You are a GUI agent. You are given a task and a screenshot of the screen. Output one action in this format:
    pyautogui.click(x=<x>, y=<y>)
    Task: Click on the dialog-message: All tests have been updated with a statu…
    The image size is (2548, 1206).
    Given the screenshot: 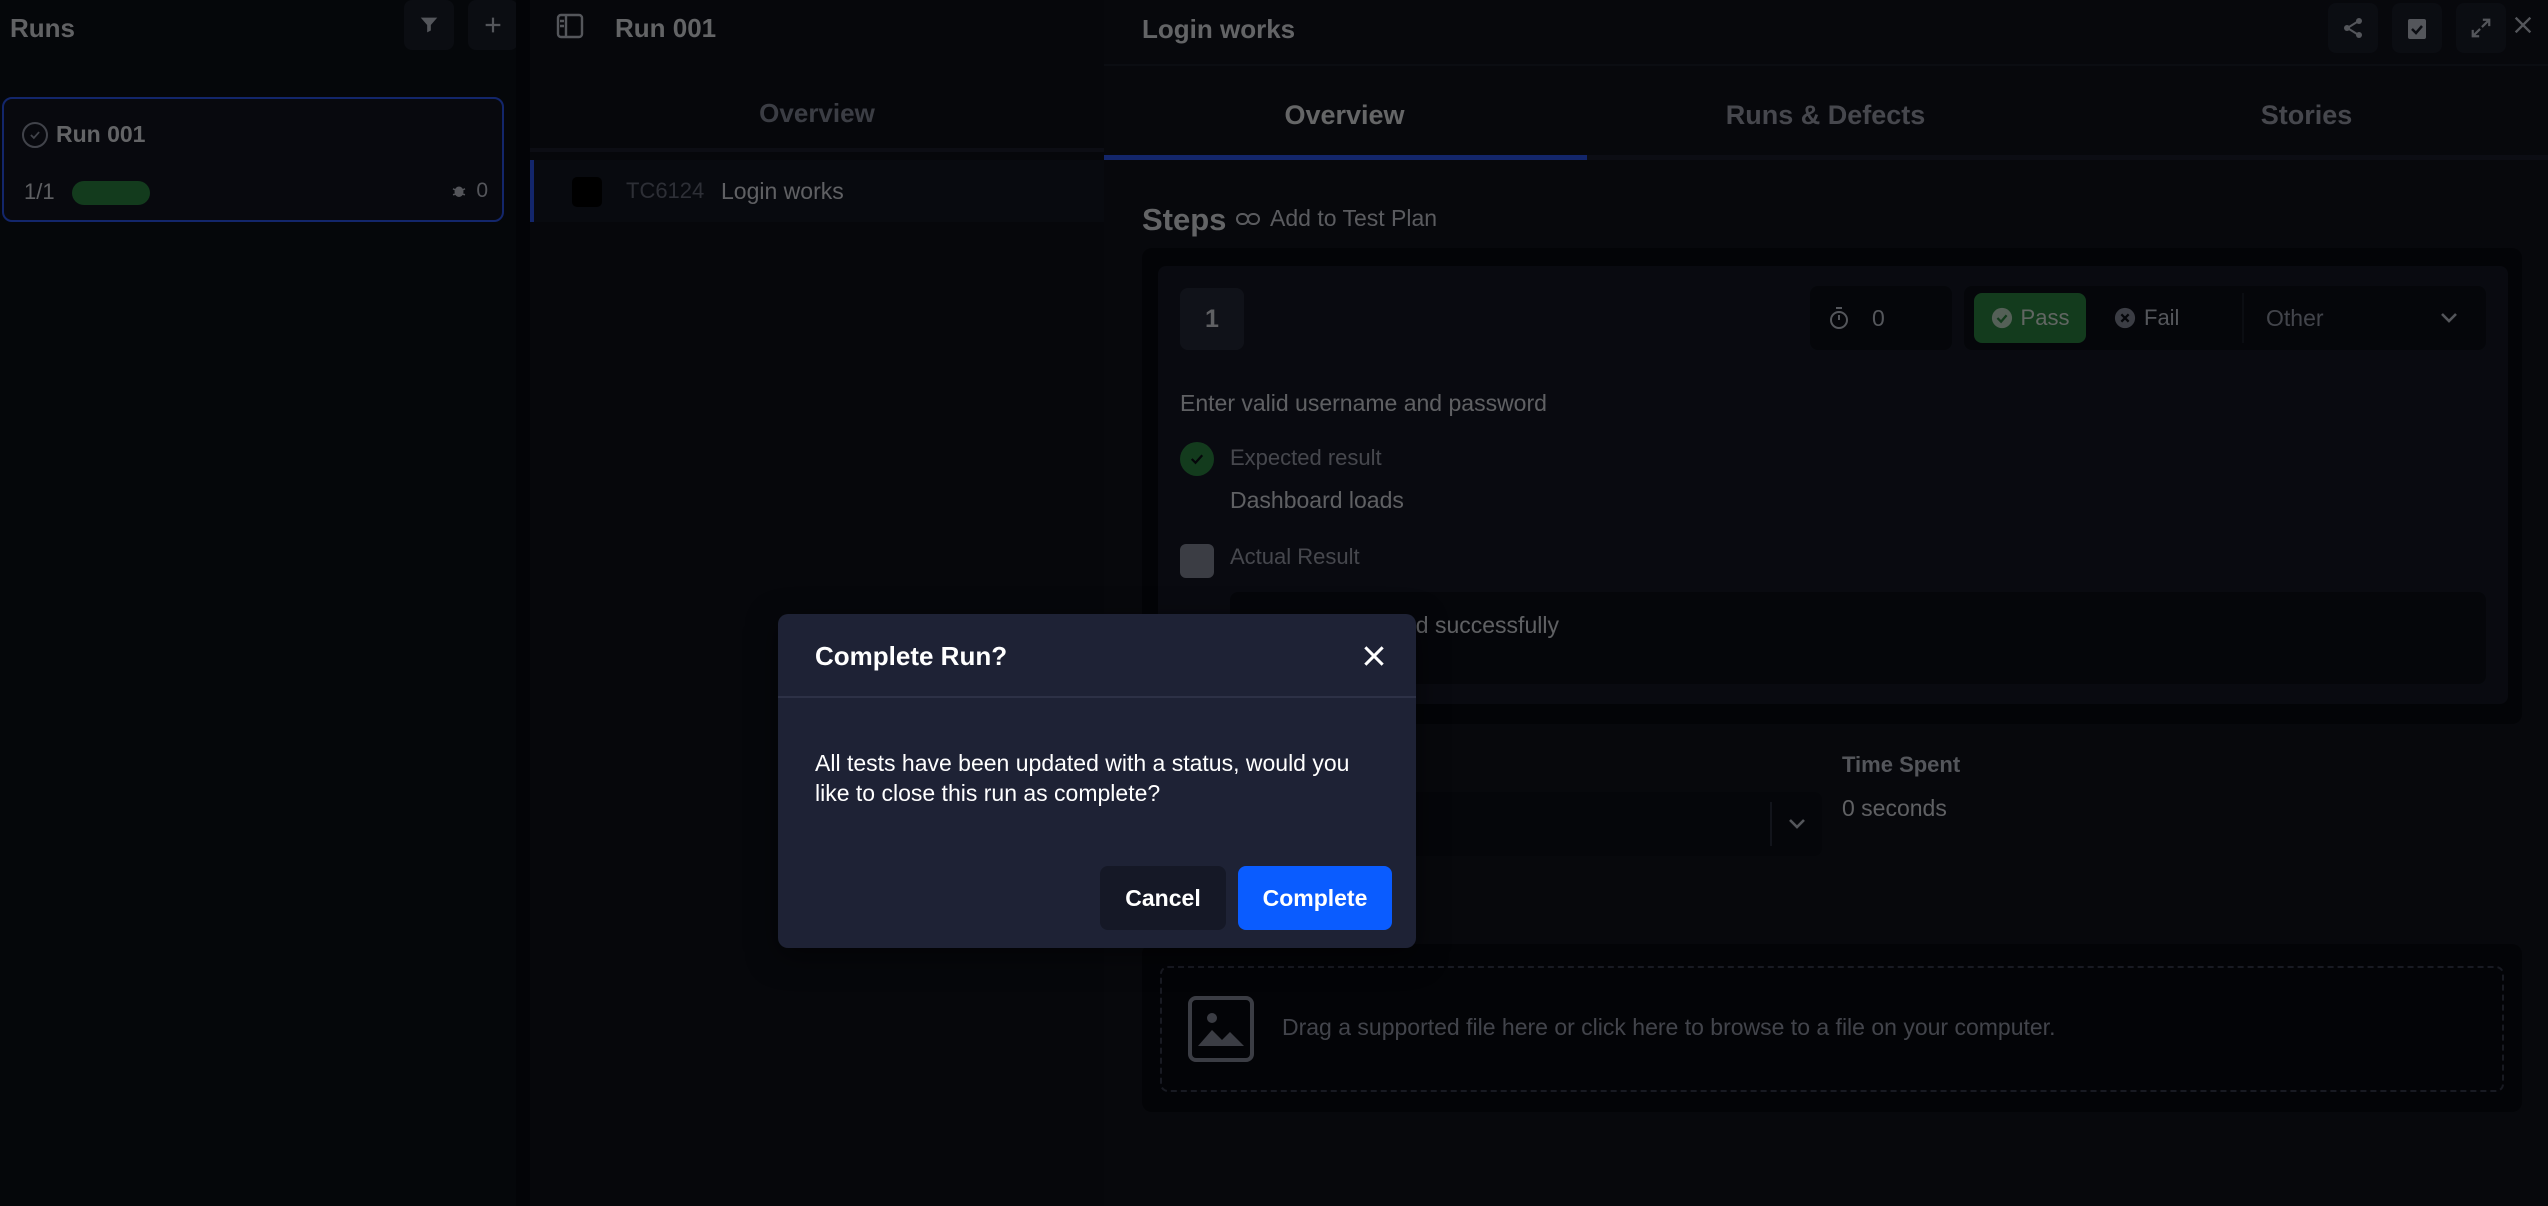 What is the action you would take?
    pyautogui.click(x=1082, y=778)
    